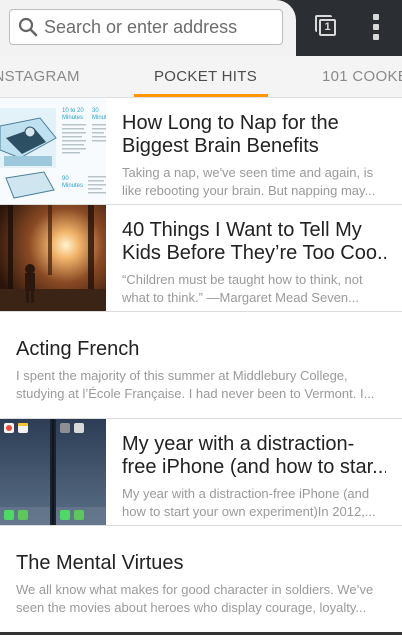 This screenshot has height=635, width=402. I want to click on tab-101-cookbooks: 101 COOKBOOKS, so click(362, 76).